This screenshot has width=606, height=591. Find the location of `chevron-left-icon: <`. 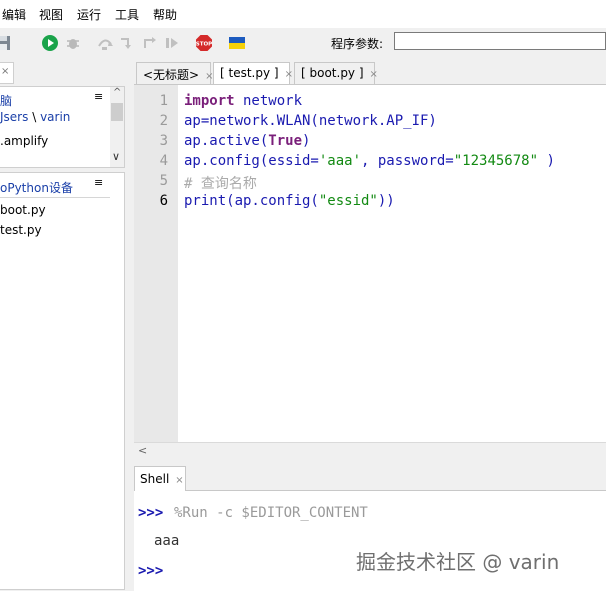

chevron-left-icon: < is located at coordinates (142, 450).